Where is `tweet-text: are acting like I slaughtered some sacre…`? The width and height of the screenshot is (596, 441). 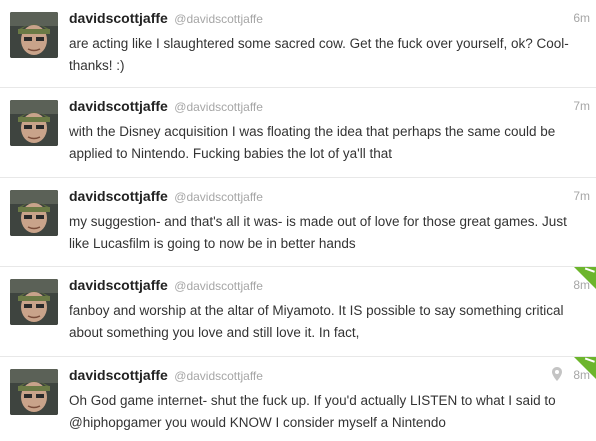 tweet-text: are acting like I slaughtered some sacre… is located at coordinates (319, 54).